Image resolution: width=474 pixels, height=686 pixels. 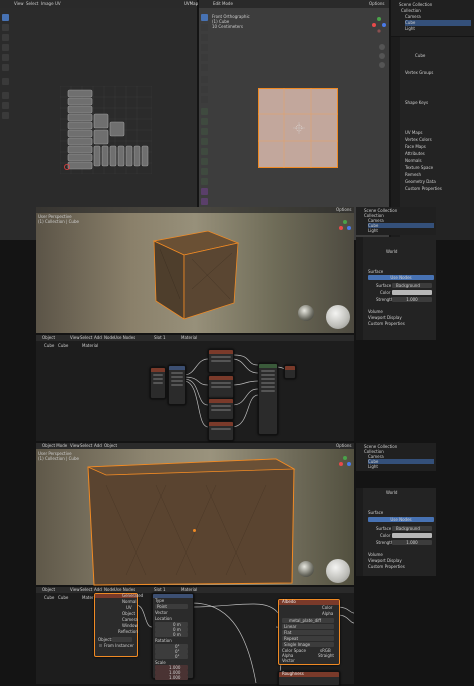 What do you see at coordinates (376, 3) in the screenshot?
I see `viewport-top-options: Options` at bounding box center [376, 3].